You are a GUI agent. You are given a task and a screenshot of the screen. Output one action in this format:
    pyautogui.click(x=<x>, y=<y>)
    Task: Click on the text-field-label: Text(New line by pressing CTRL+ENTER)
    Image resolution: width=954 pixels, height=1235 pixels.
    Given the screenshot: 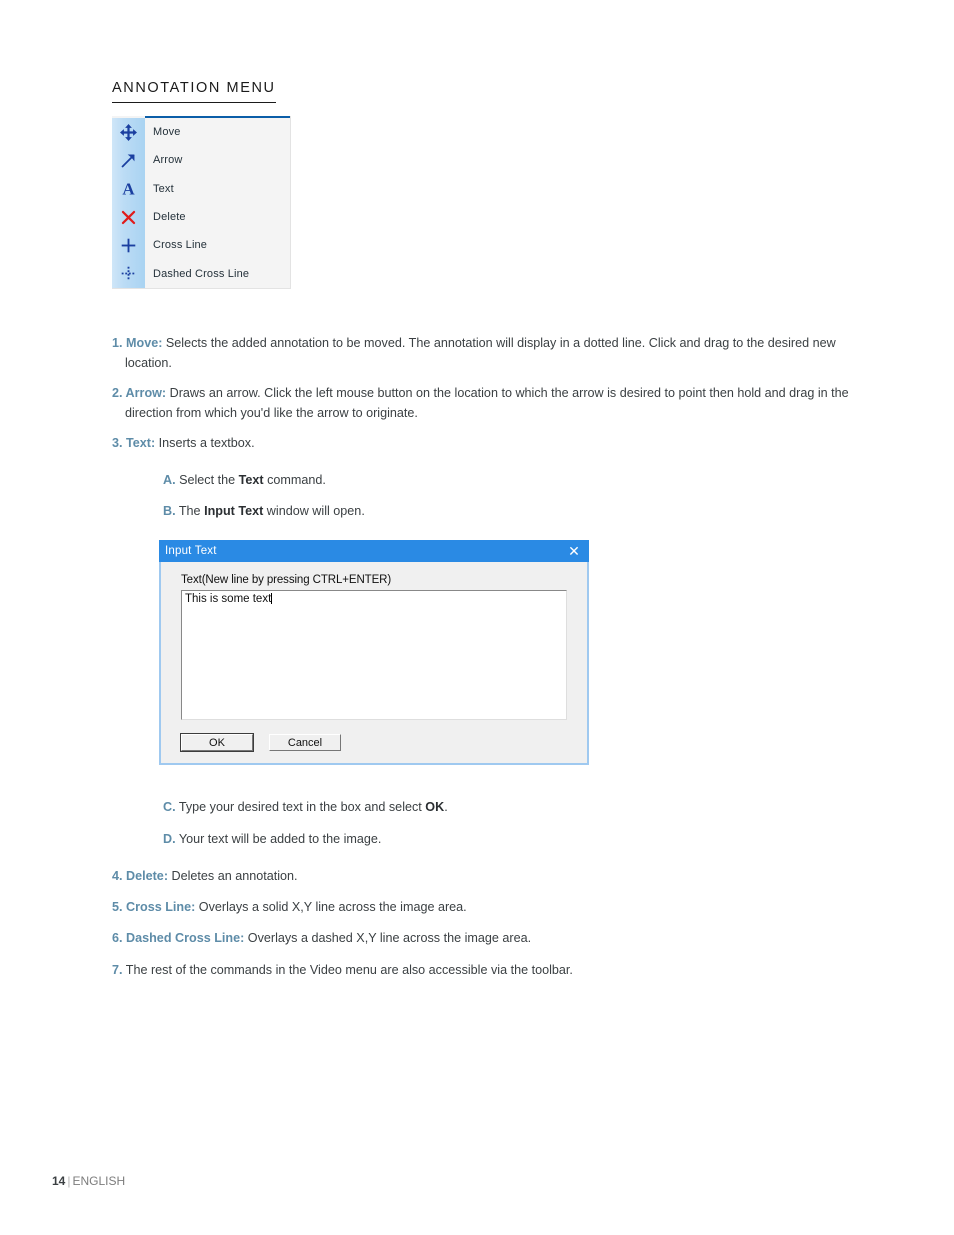 What is the action you would take?
    pyautogui.click(x=286, y=580)
    